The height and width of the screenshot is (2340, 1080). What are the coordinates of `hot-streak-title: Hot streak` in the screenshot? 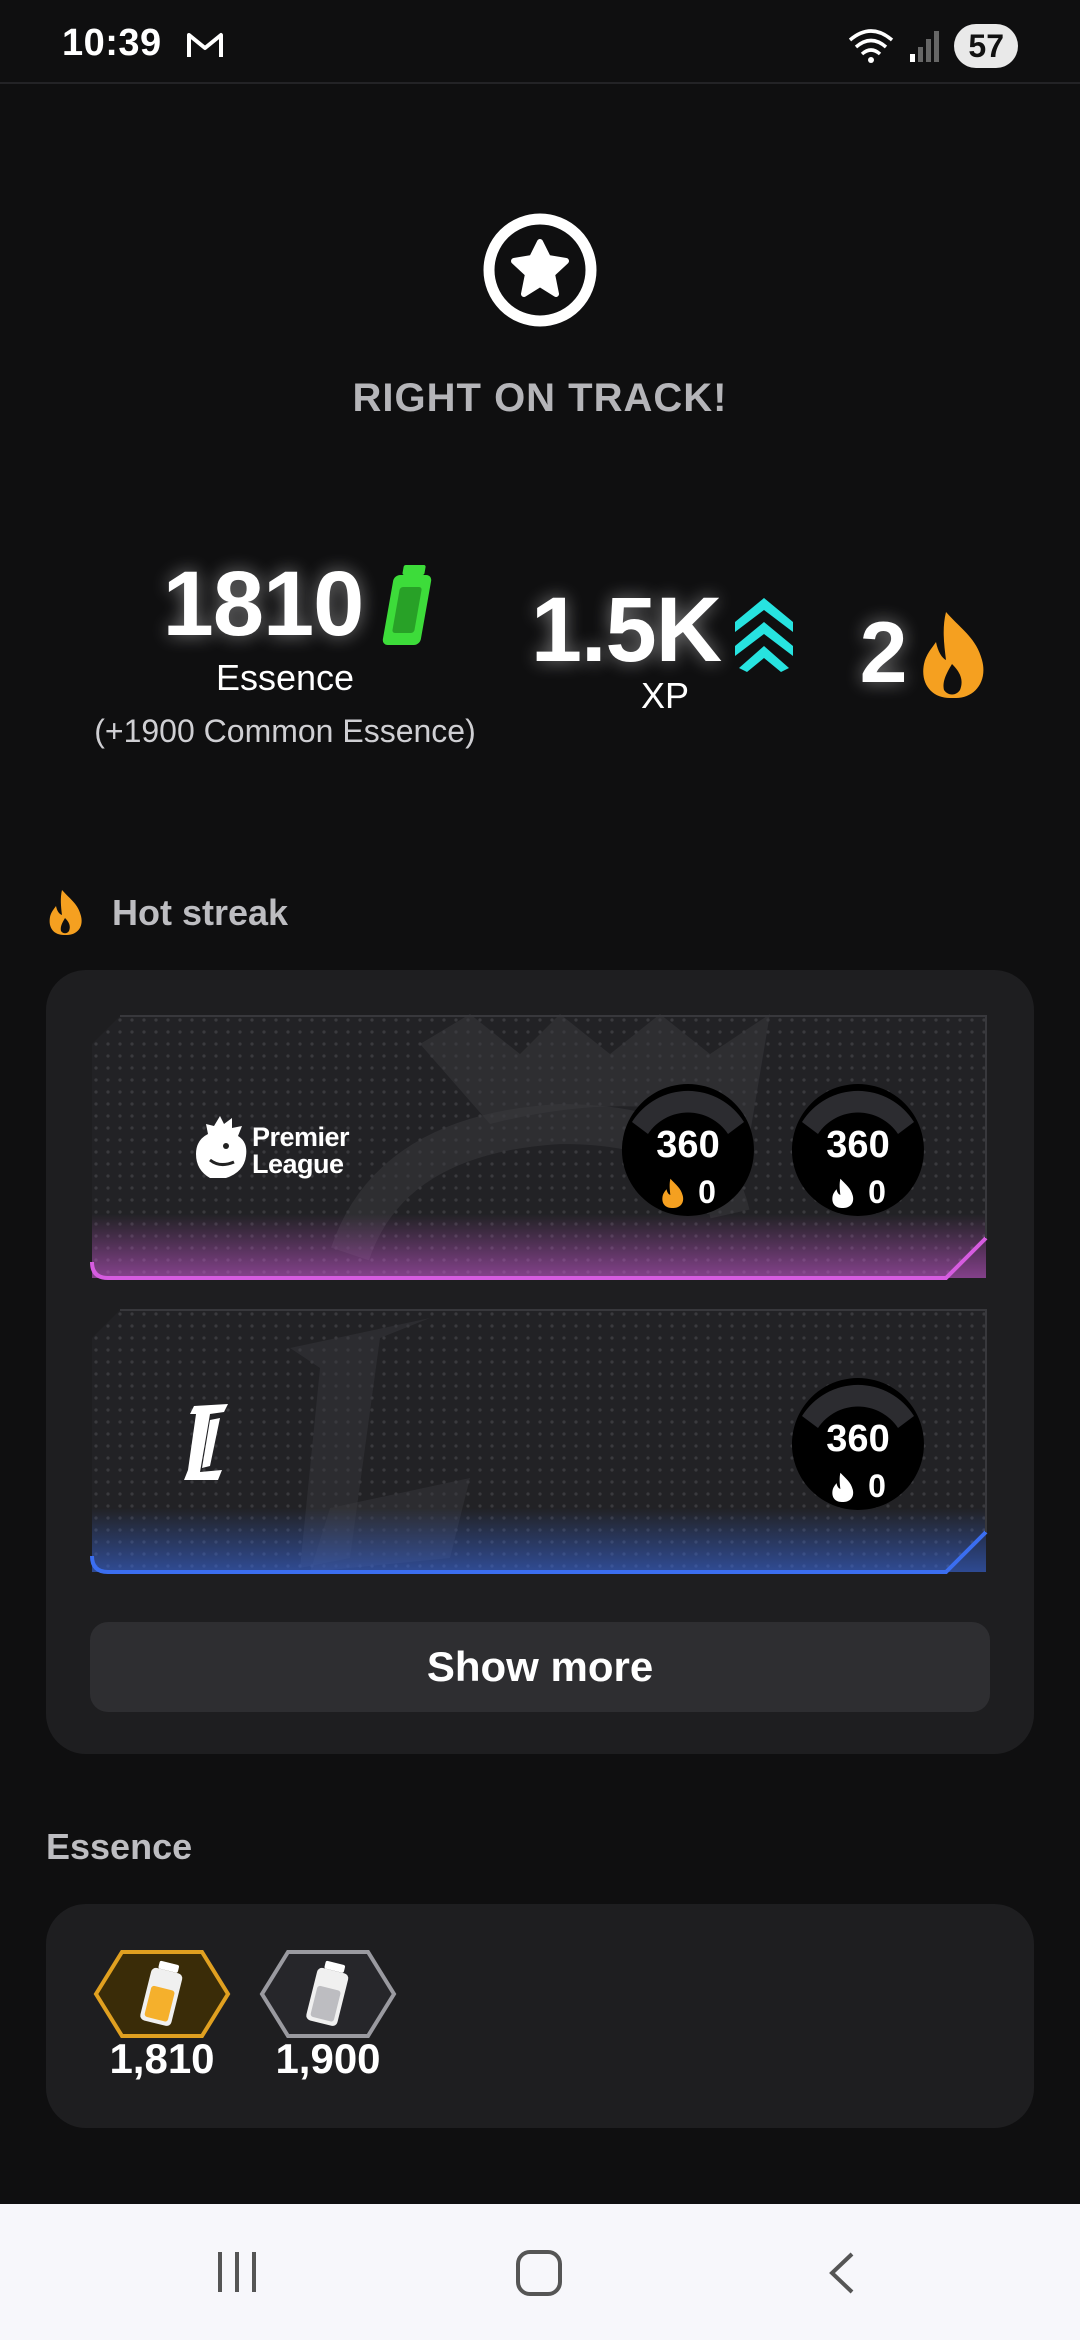 It's located at (200, 912).